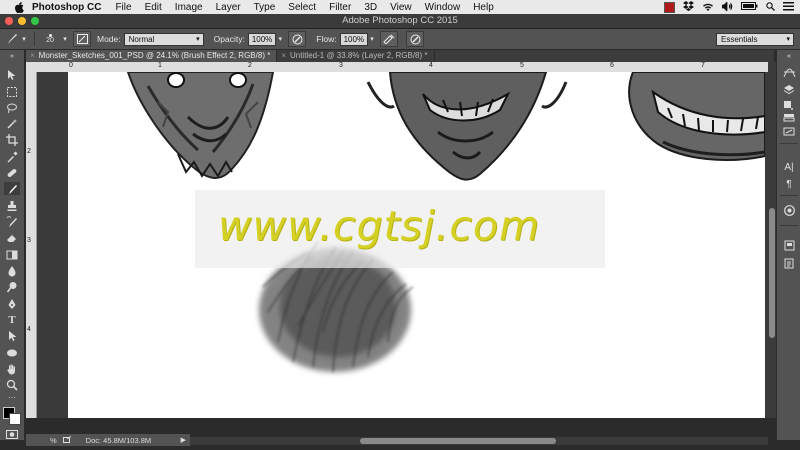 The image size is (800, 450). What do you see at coordinates (297, 39) in the screenshot?
I see `pressure-opacity-button` at bounding box center [297, 39].